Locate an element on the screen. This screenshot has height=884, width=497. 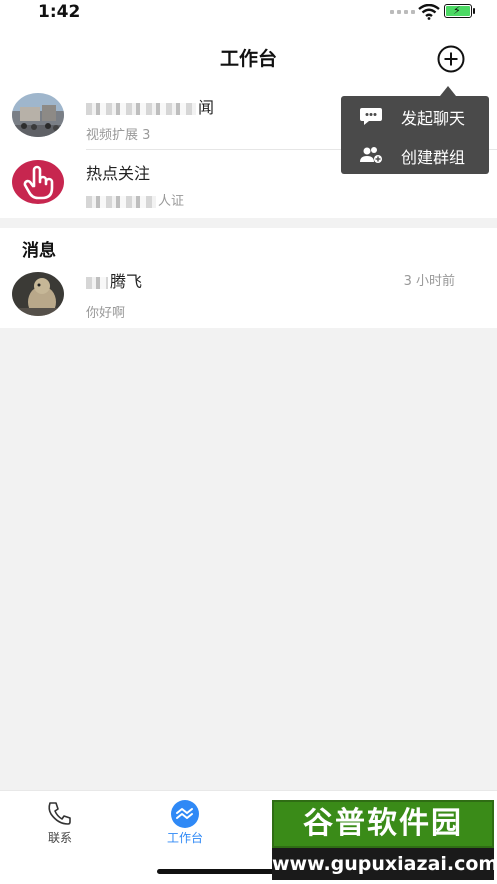
item-subtitle: 人证 is located at coordinates (135, 199).